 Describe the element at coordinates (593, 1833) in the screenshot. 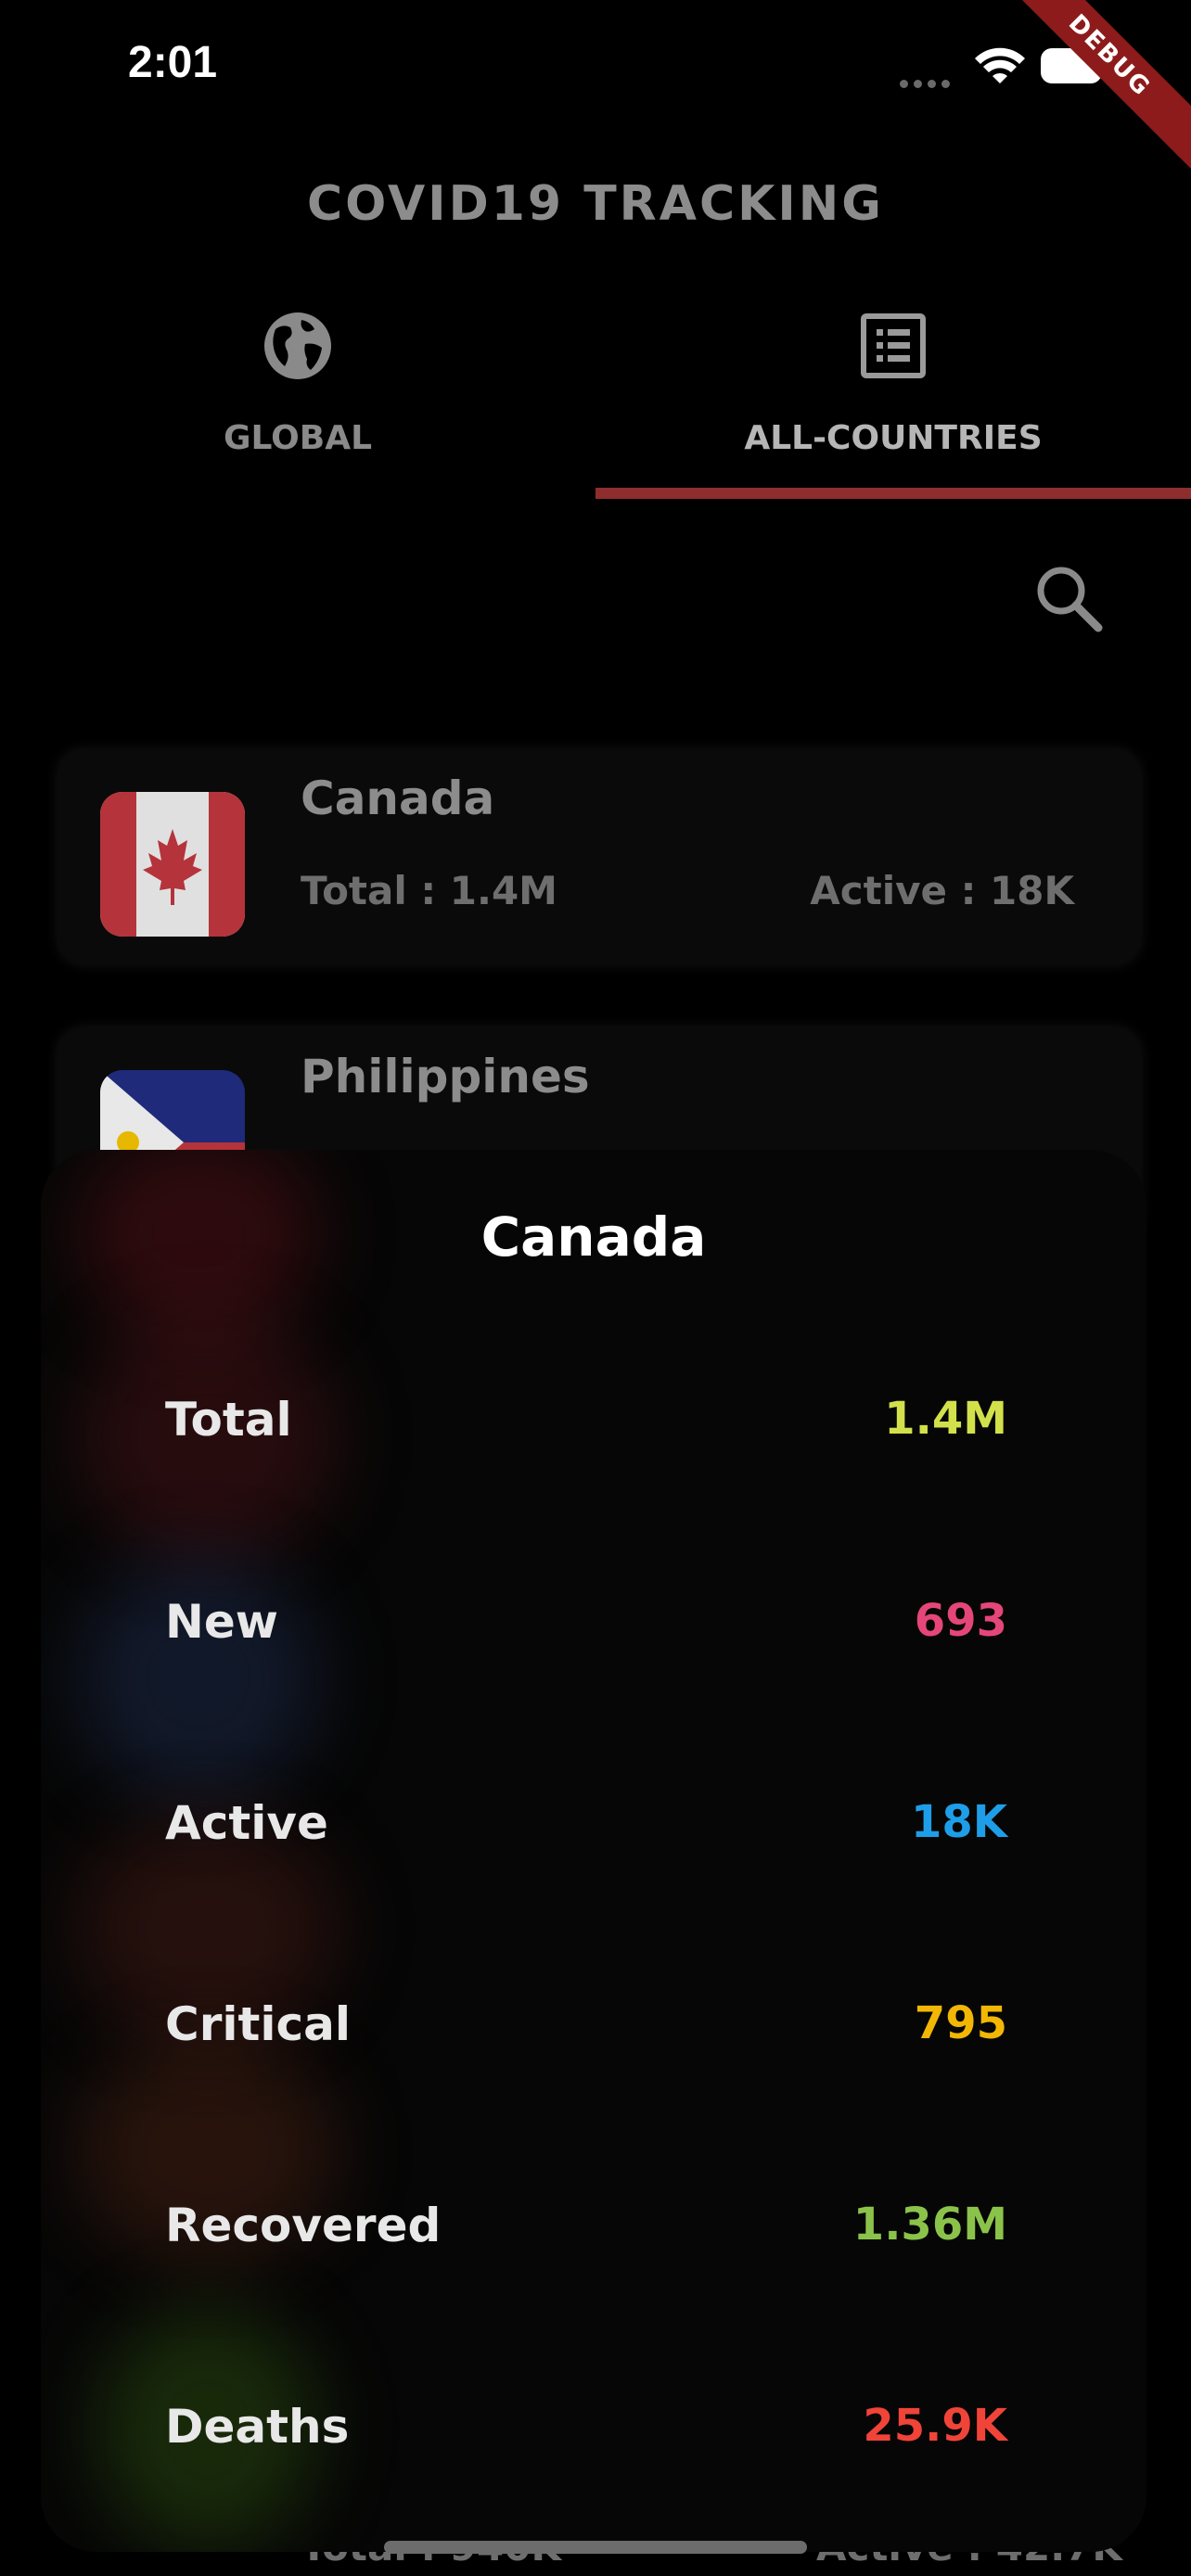

I see `stat-row-active: Active 18K` at that location.